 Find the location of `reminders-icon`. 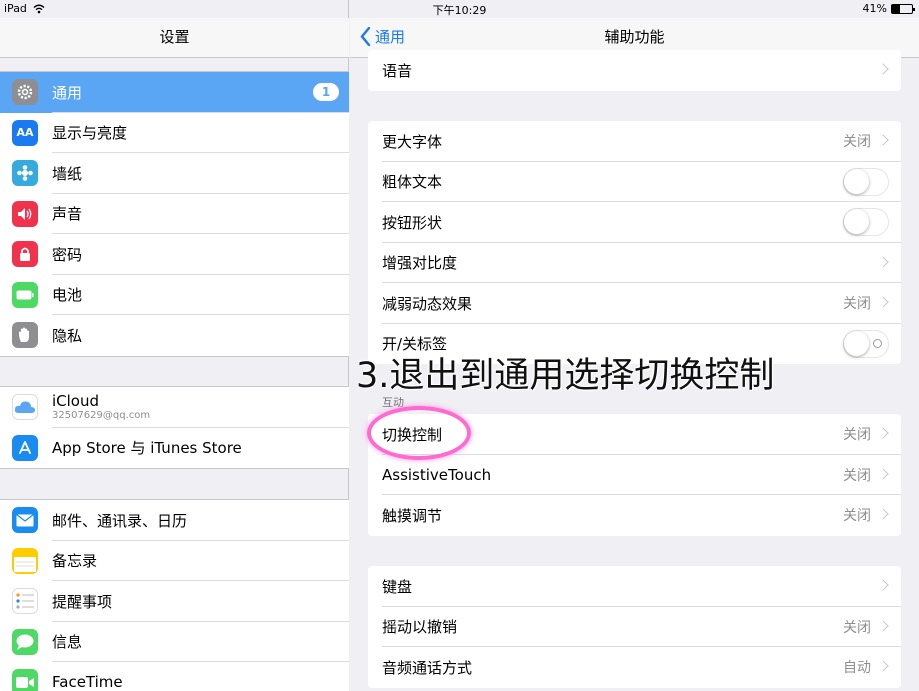

reminders-icon is located at coordinates (25, 601).